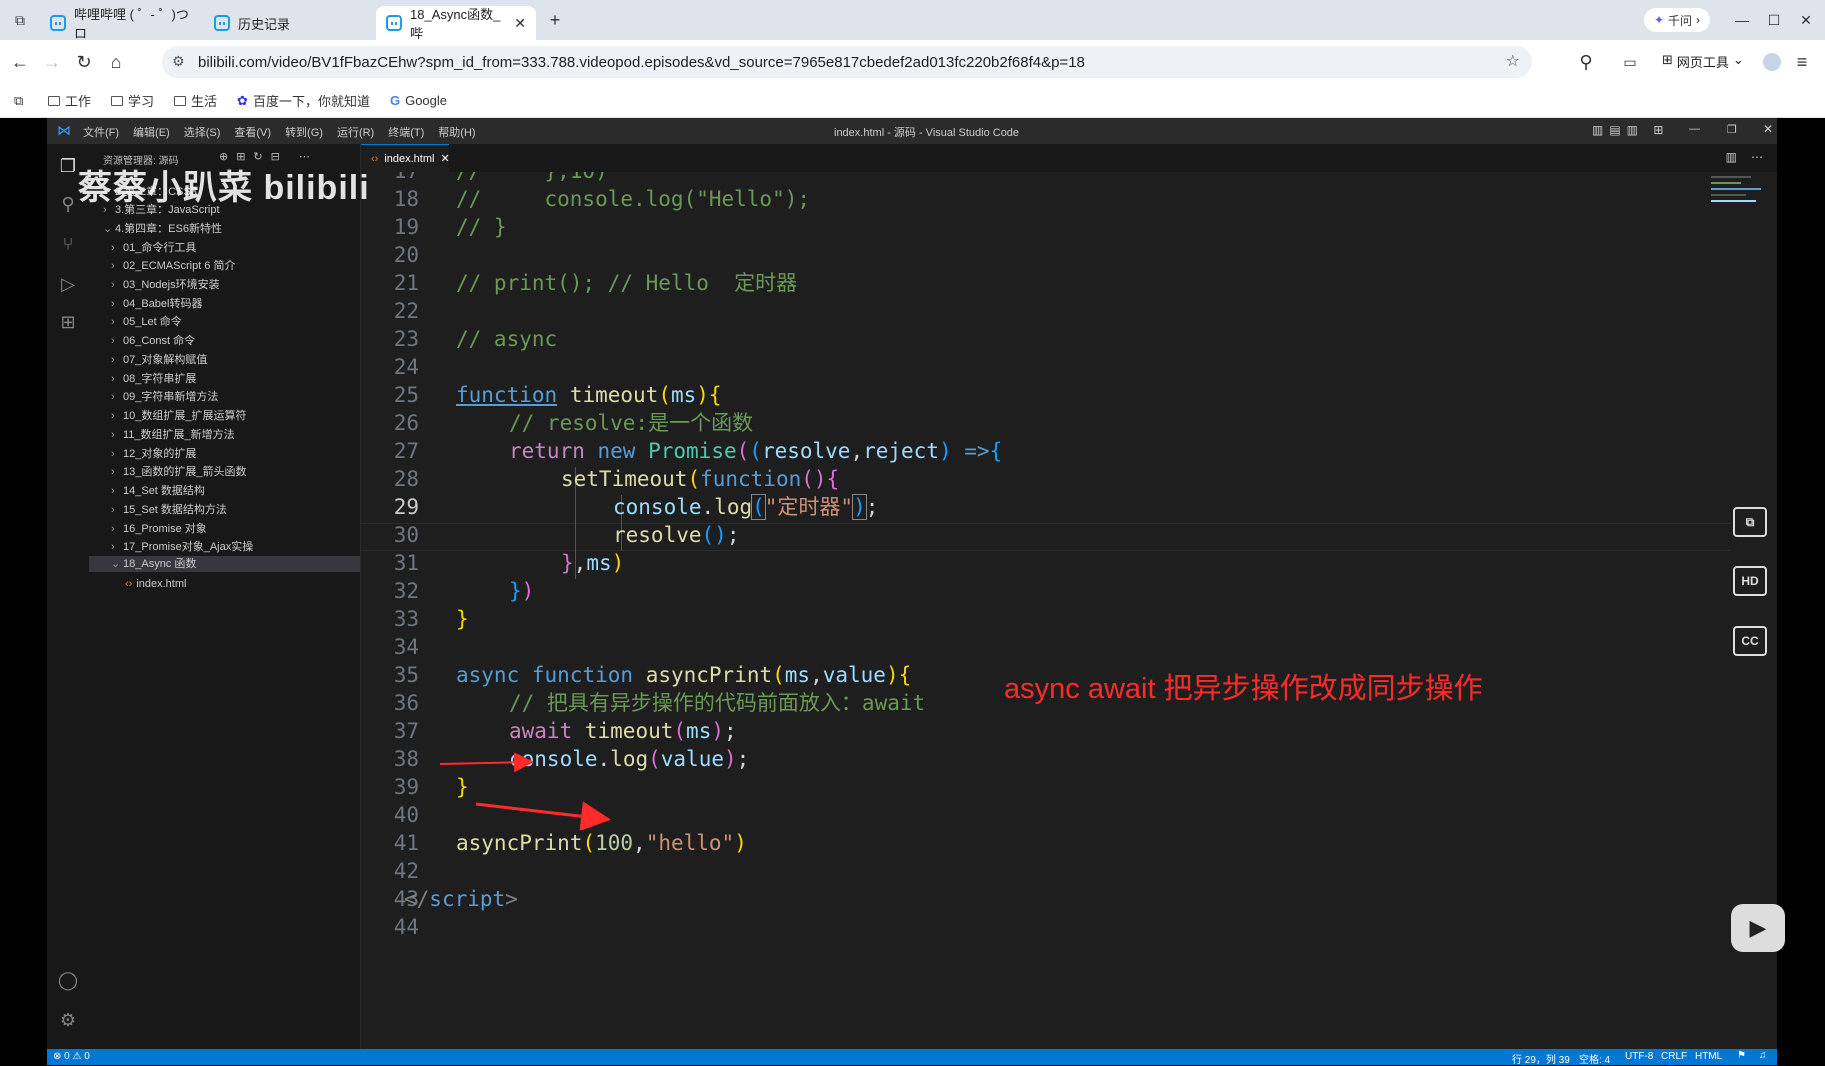 This screenshot has height=1066, width=1825. What do you see at coordinates (202, 132) in the screenshot?
I see `menu-selection: 选择(S)` at bounding box center [202, 132].